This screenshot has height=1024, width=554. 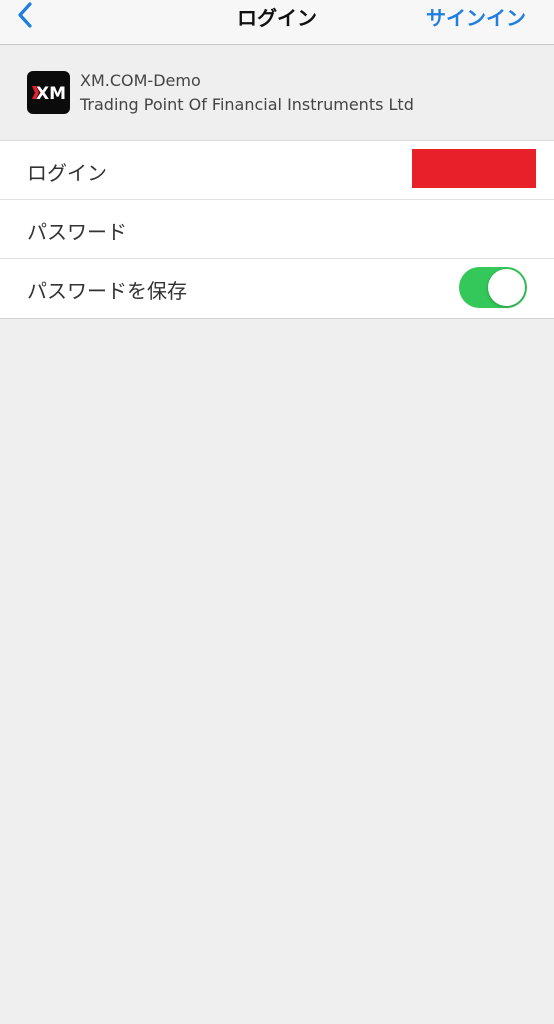 What do you see at coordinates (476, 16) in the screenshot?
I see `sign-in-button: サインイン` at bounding box center [476, 16].